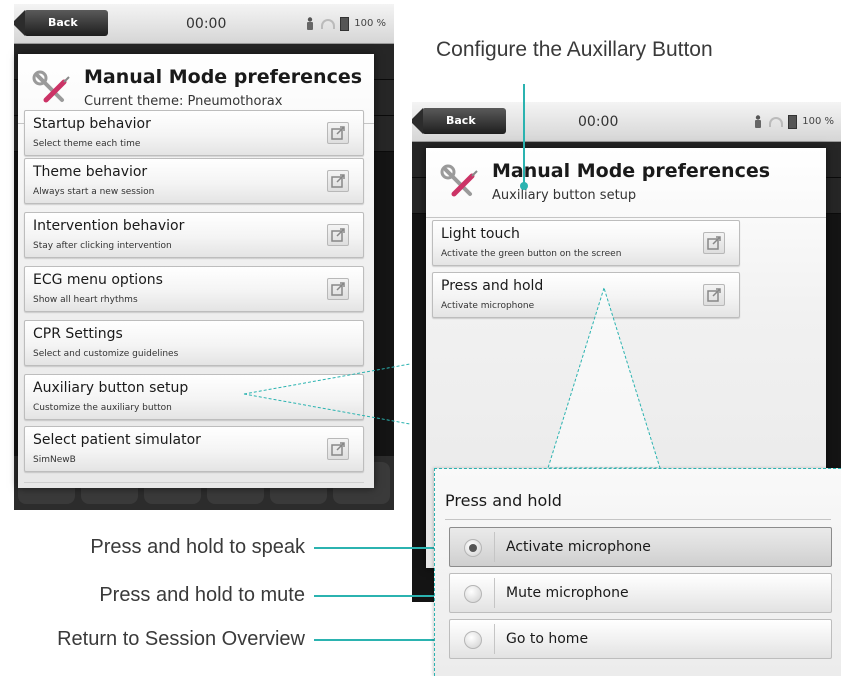 This screenshot has width=841, height=676. Describe the element at coordinates (102, 408) in the screenshot. I see `pref-description: Customize the auxiliary button` at that location.